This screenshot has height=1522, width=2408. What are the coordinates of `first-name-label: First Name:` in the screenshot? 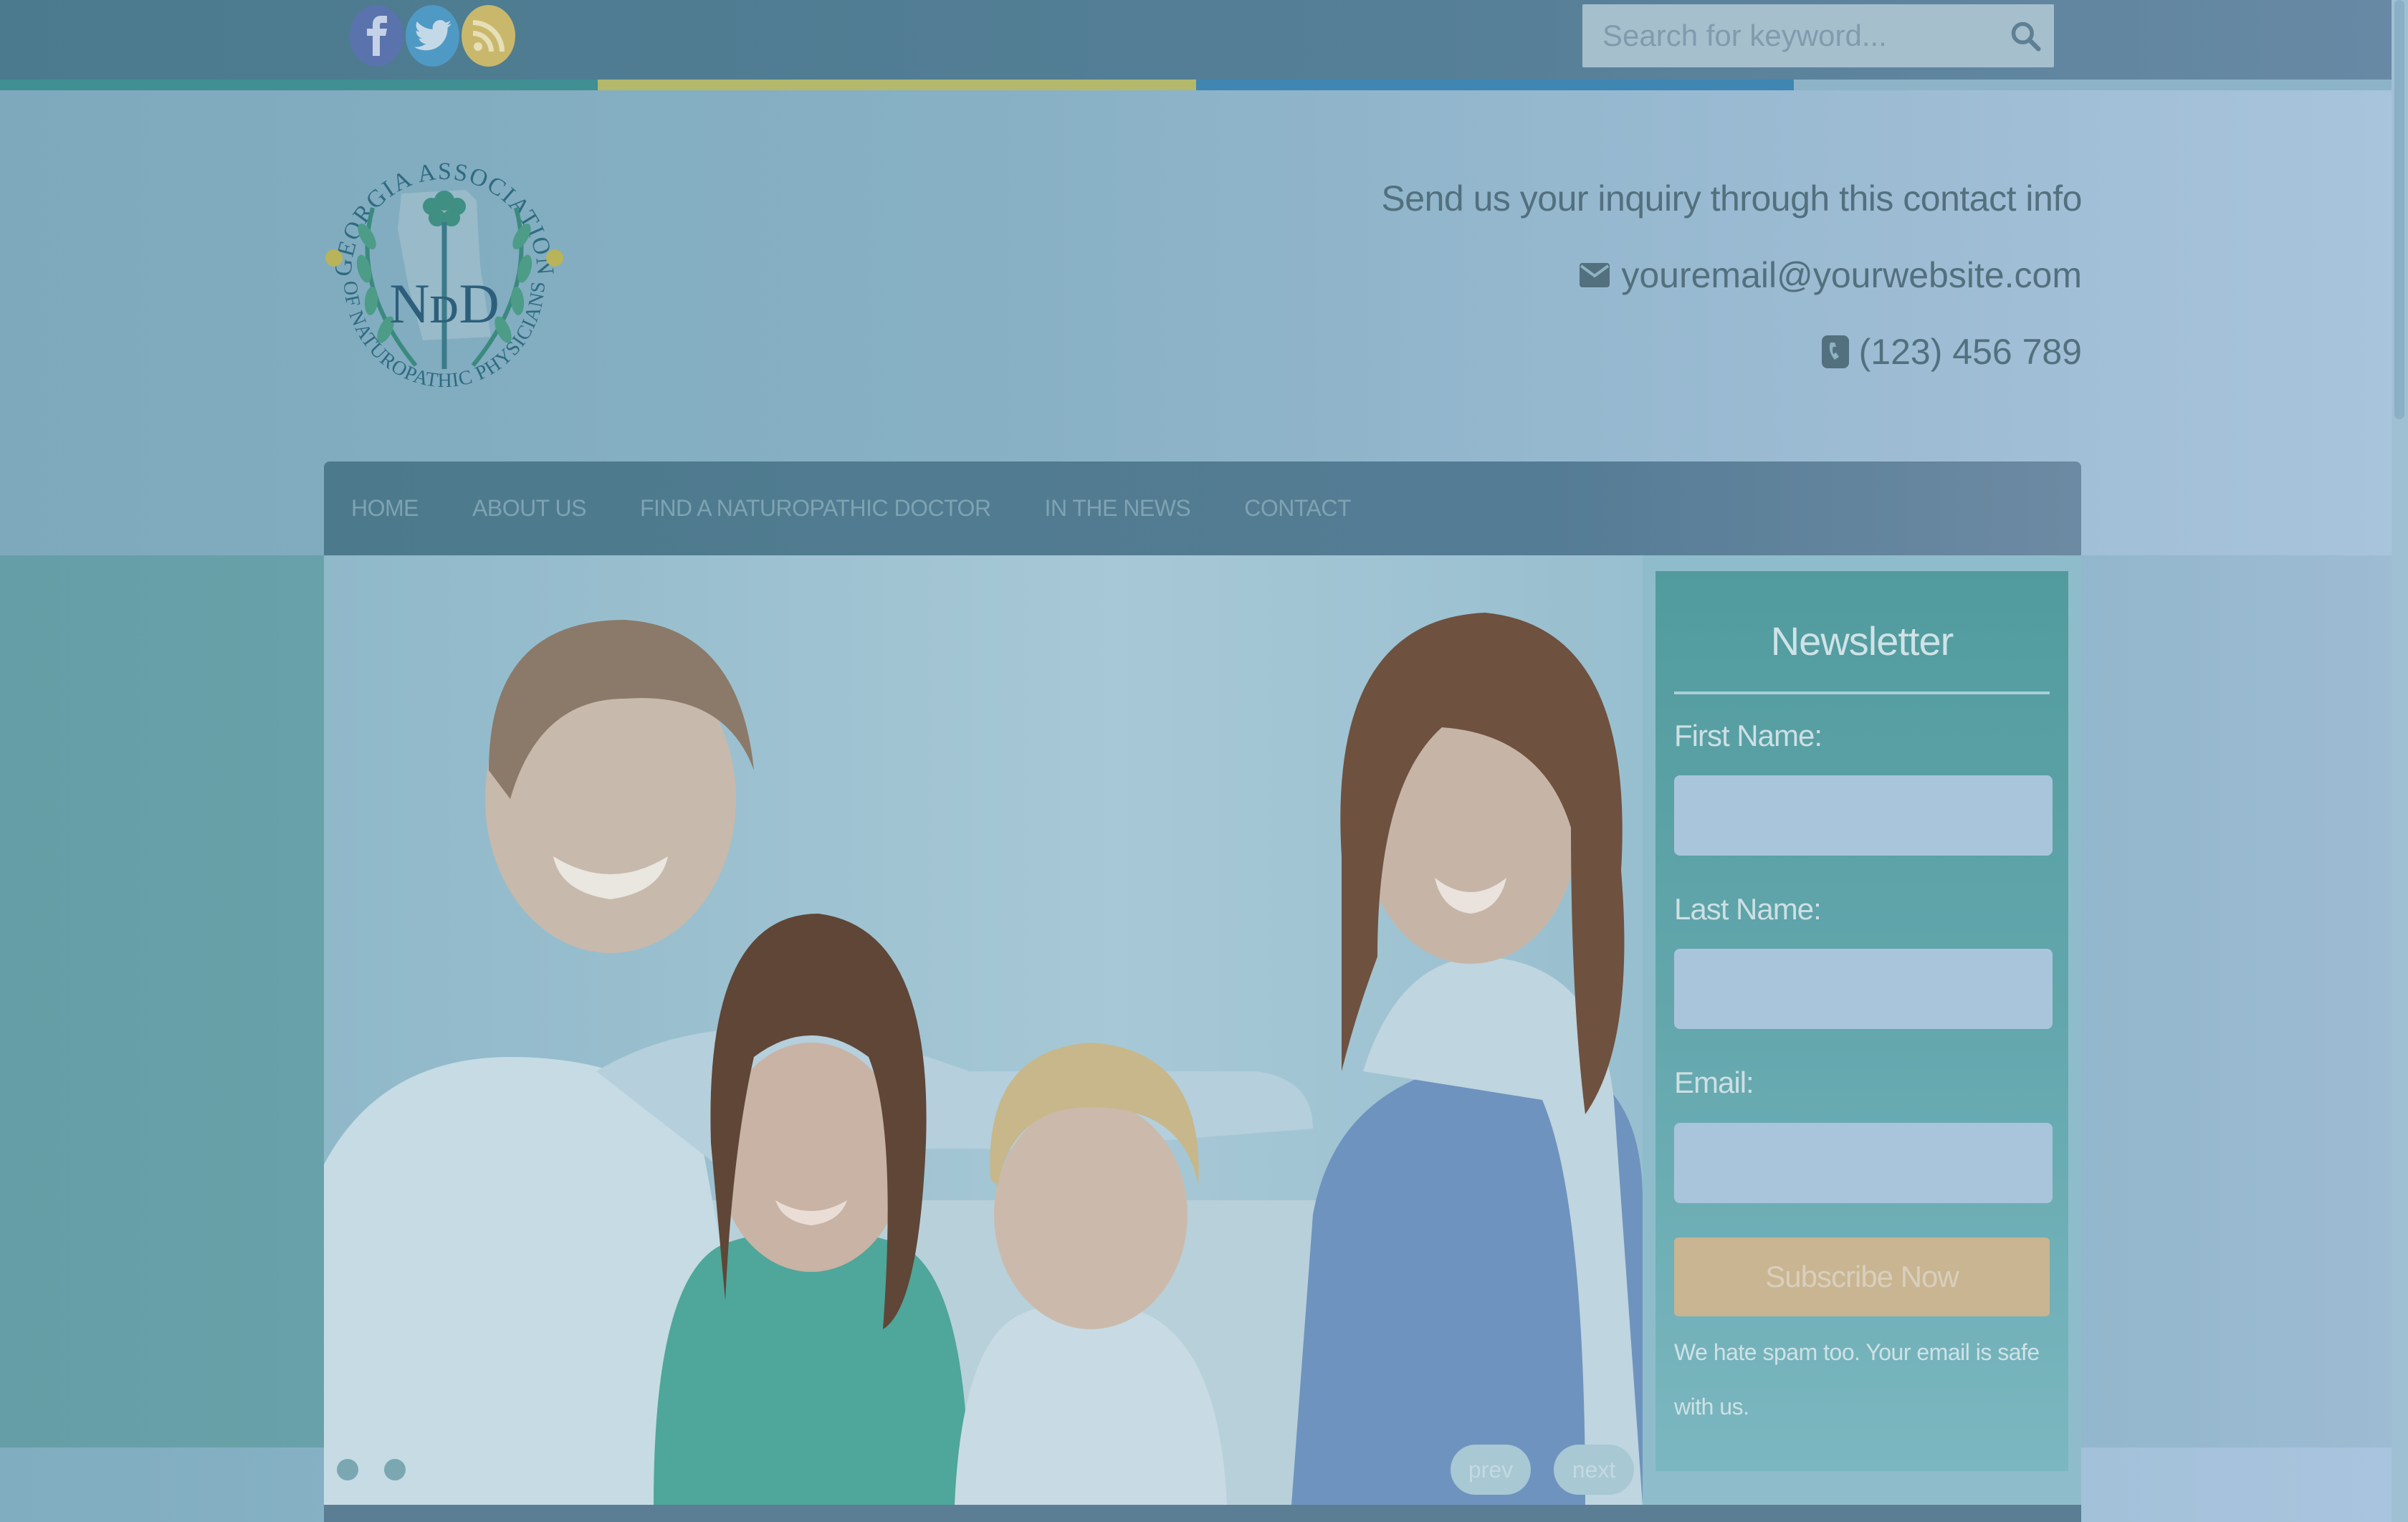 It's located at (1748, 735).